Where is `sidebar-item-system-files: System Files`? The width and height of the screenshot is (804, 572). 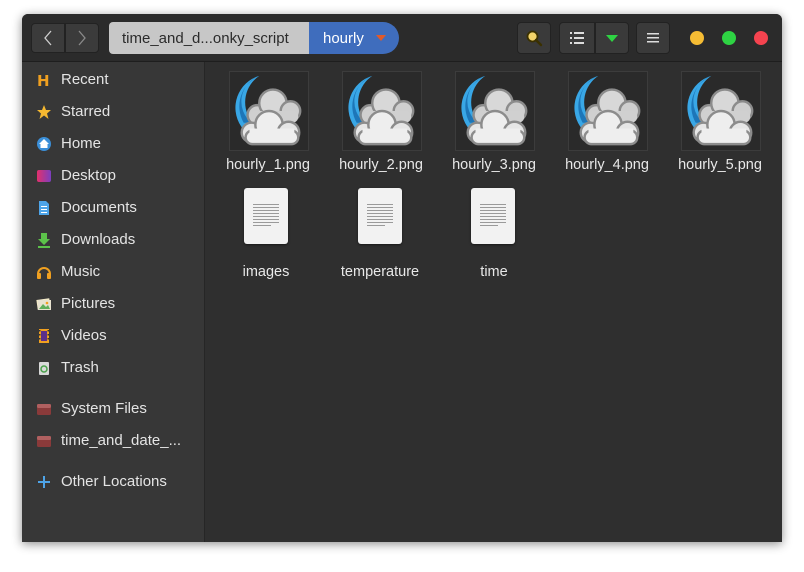 sidebar-item-system-files: System Files is located at coordinates (113, 409).